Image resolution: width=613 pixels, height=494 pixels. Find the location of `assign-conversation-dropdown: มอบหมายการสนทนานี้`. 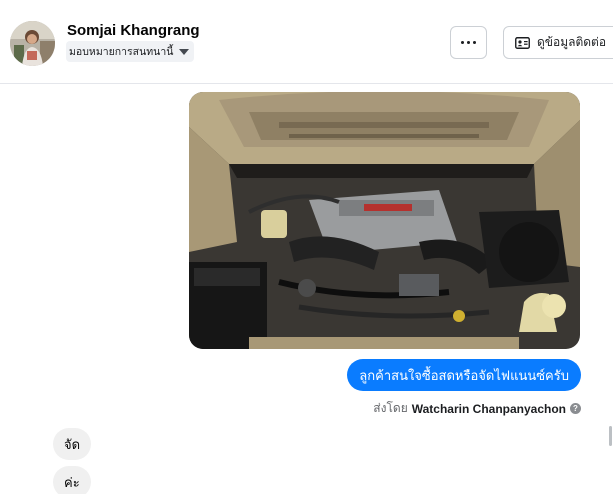

assign-conversation-dropdown: มอบหมายการสนทนานี้ is located at coordinates (130, 51).